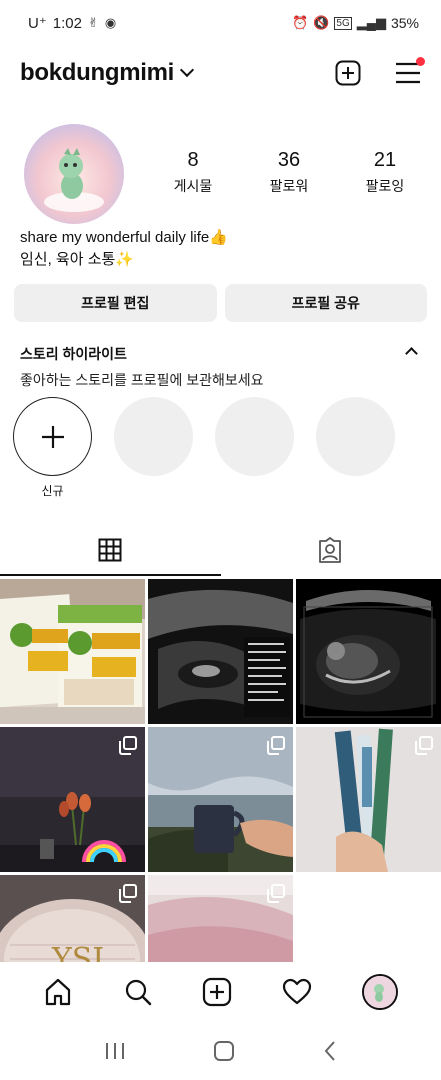 The height and width of the screenshot is (1080, 441). Describe the element at coordinates (73, 354) in the screenshot. I see `highlights-title: 스토리 하이라이트` at that location.